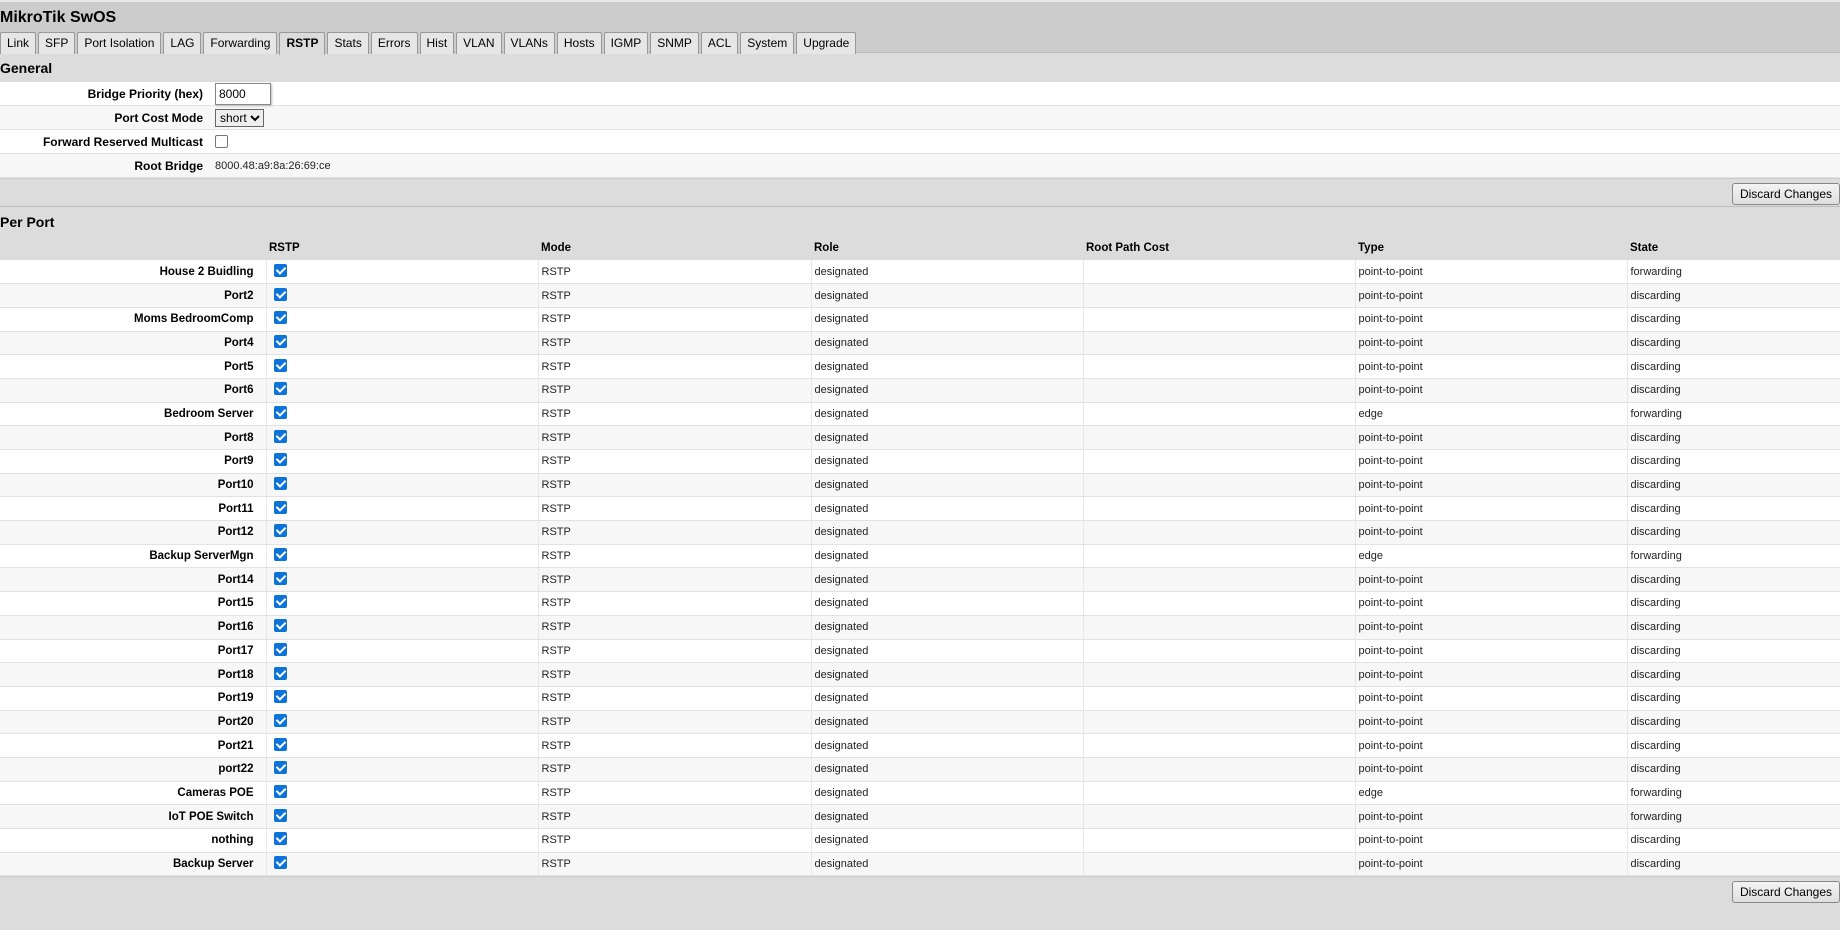 The width and height of the screenshot is (1840, 930). I want to click on tab-acl: ACL, so click(719, 43).